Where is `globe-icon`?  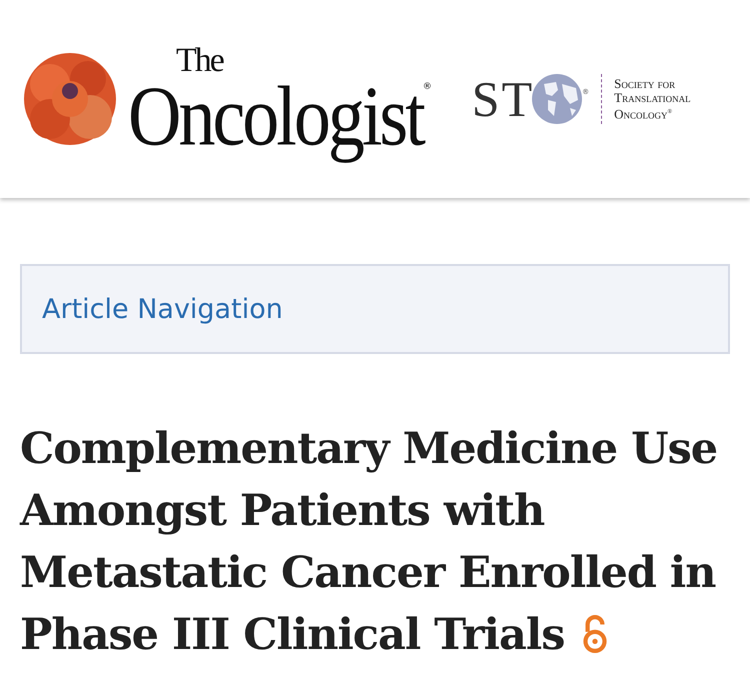 globe-icon is located at coordinates (557, 99).